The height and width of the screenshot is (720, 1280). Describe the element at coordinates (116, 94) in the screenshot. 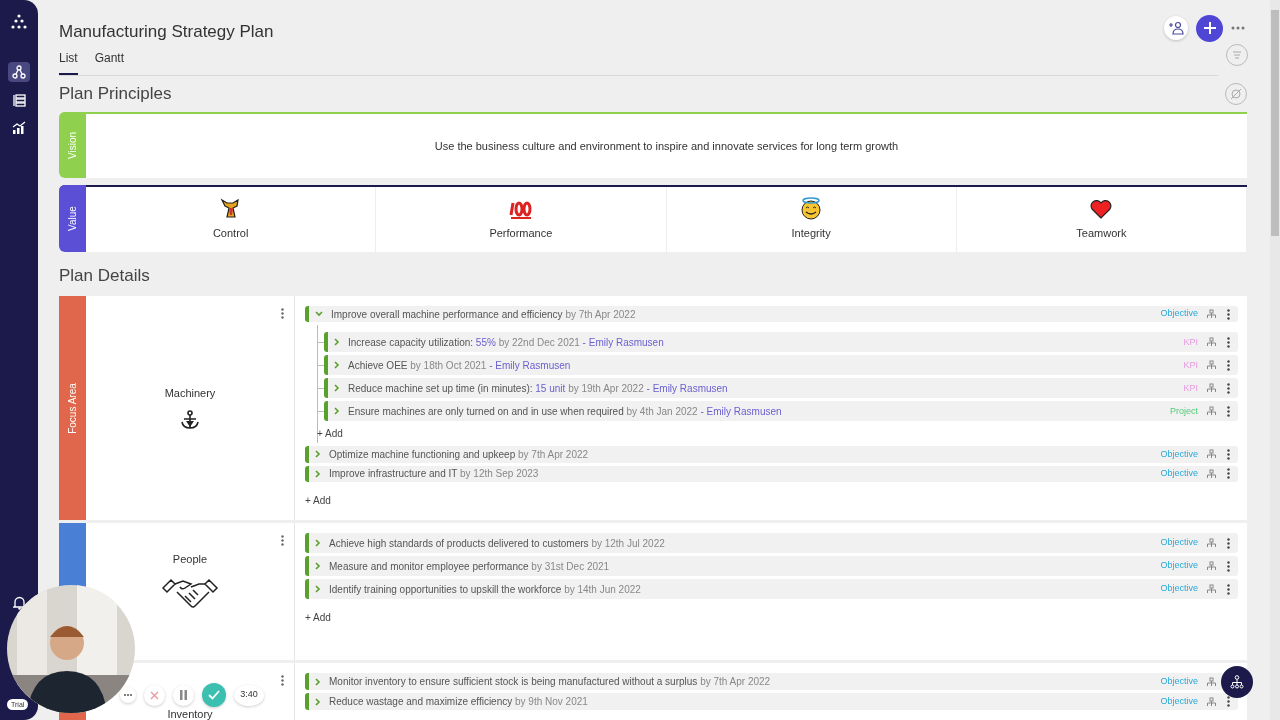

I see `section-heading: Plan Principles` at that location.